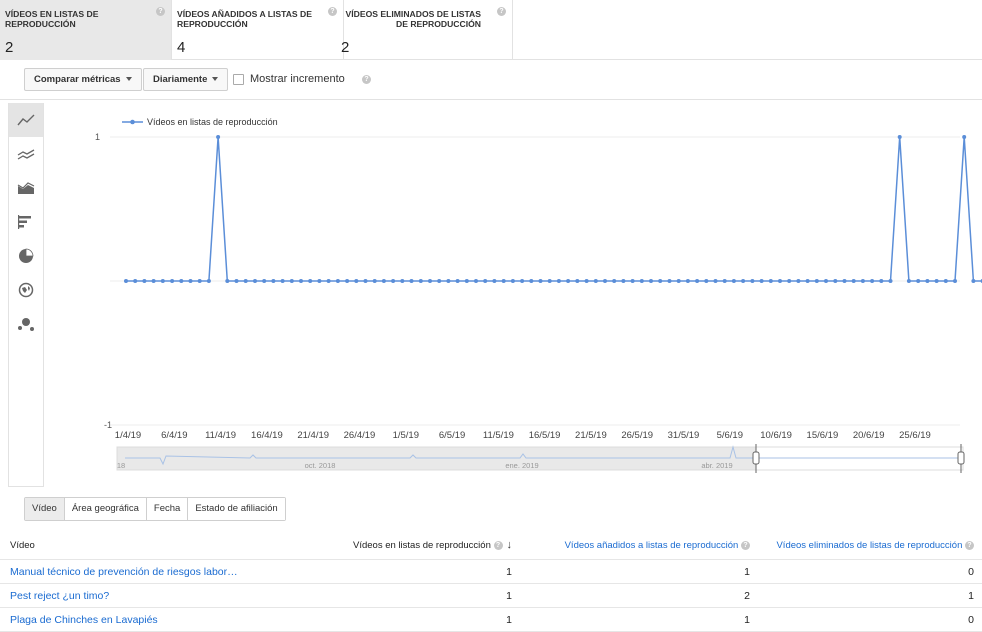 The width and height of the screenshot is (982, 632). Describe the element at coordinates (212, 122) in the screenshot. I see `legend-label: Vídeos en listas de reproducción` at that location.